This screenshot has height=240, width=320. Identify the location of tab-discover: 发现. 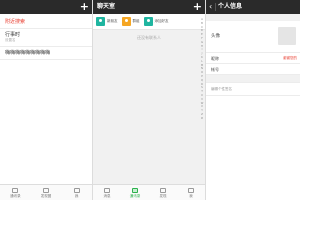
(163, 192).